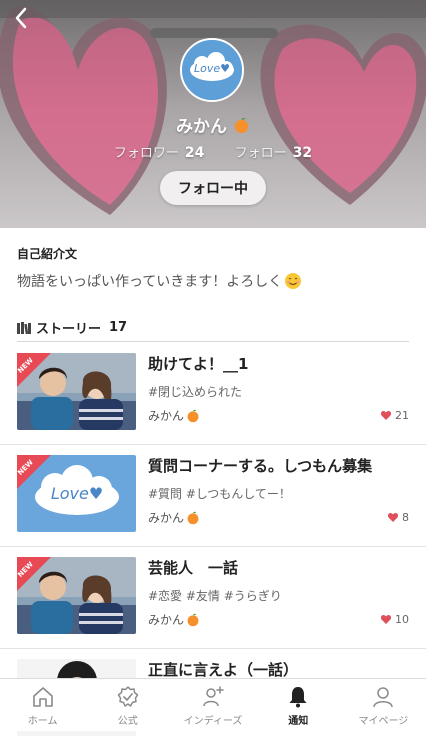 The height and width of the screenshot is (751, 426). I want to click on story-tags: #恋愛 #友情 #うらぎり, so click(215, 596).